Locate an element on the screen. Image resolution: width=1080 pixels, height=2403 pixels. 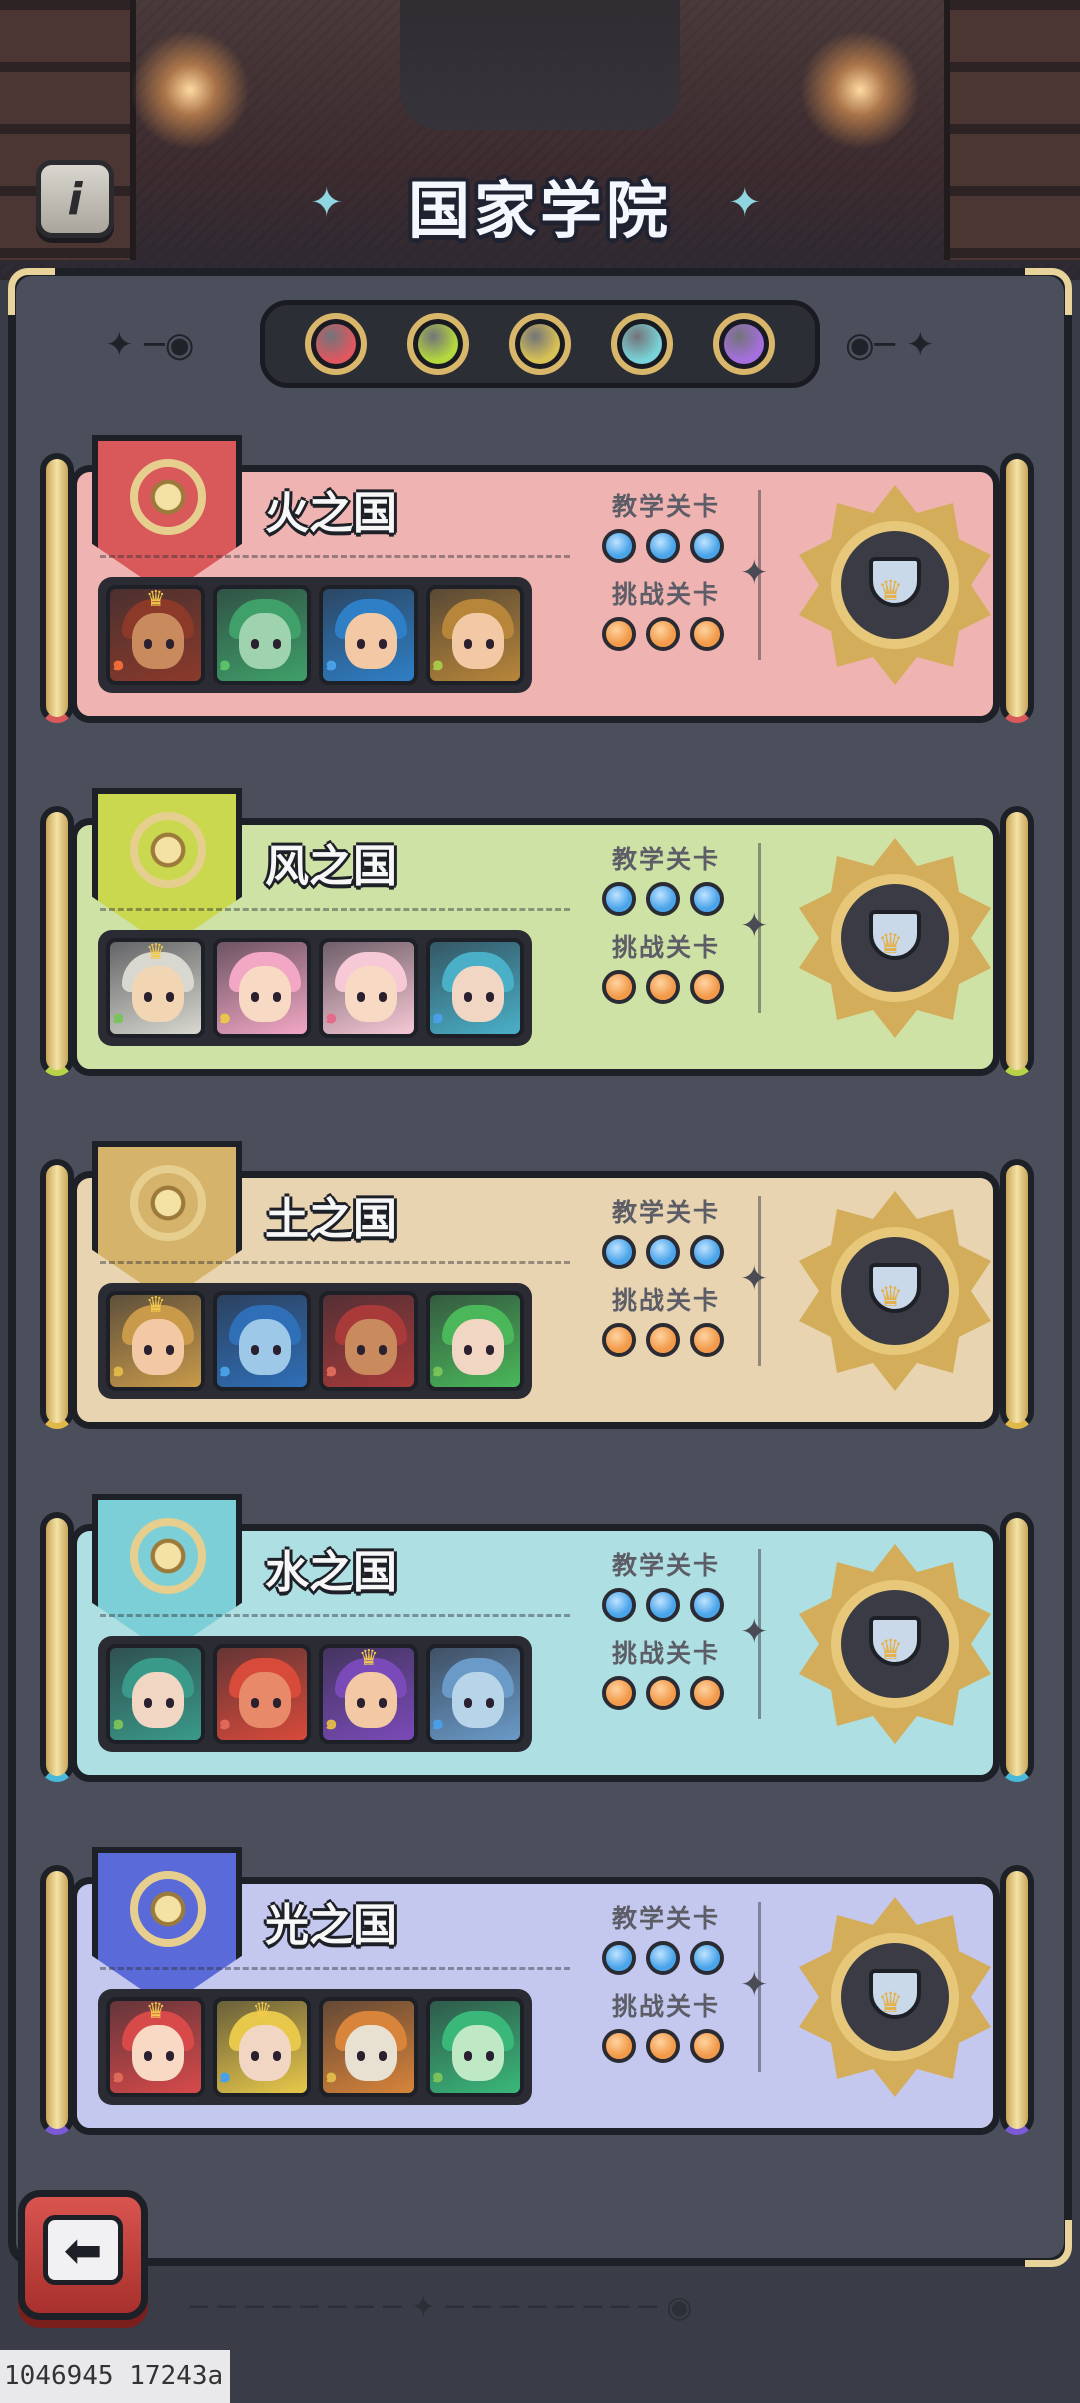
dashed-divider is located at coordinates (335, 1968).